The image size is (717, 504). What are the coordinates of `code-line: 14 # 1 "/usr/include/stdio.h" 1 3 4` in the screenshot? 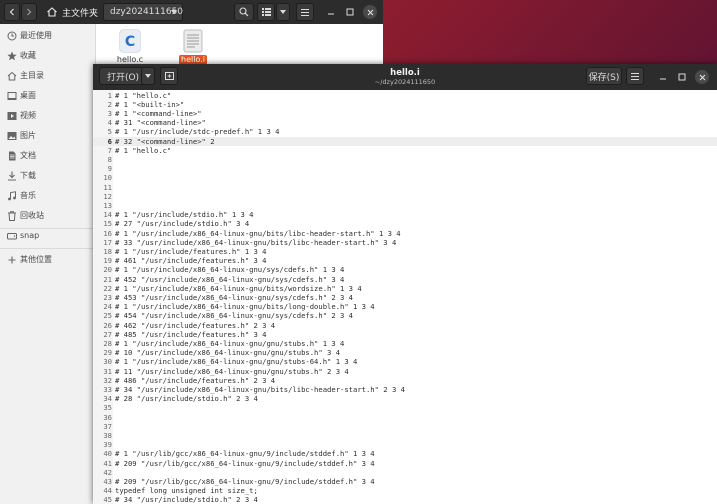 It's located at (405, 214).